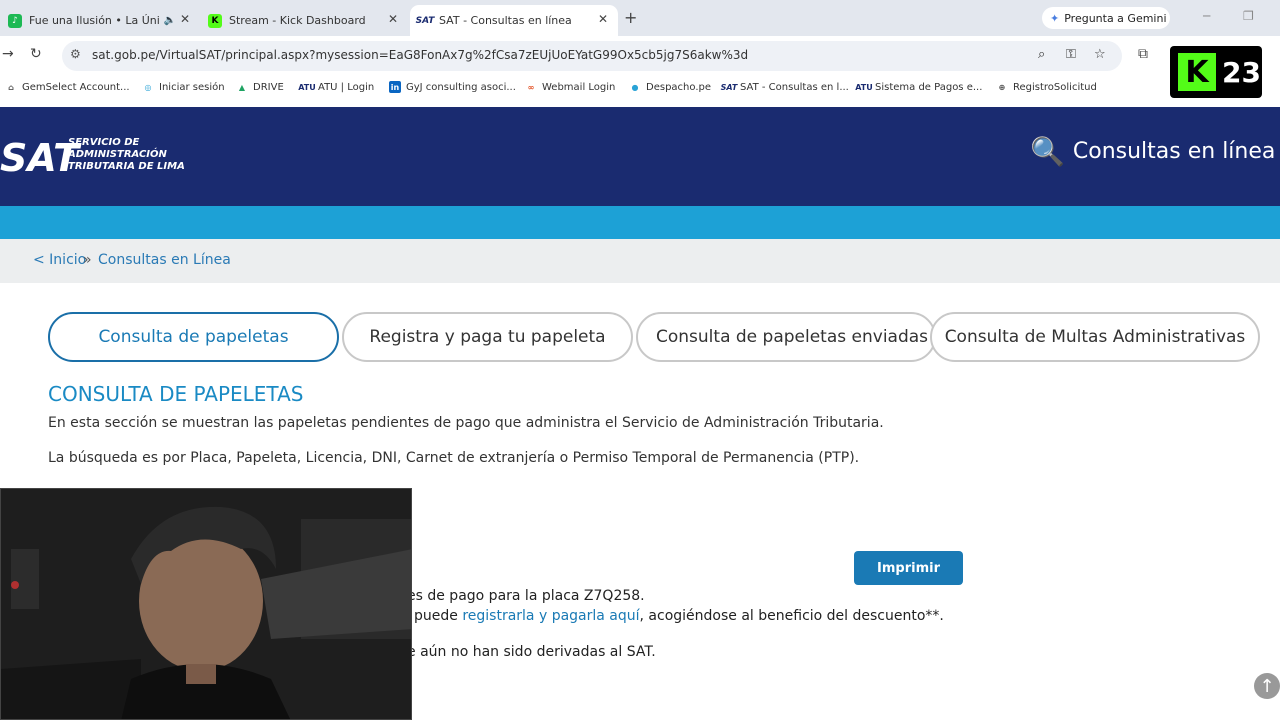 The image size is (1280, 720). Describe the element at coordinates (570, 87) in the screenshot. I see `bookmark-item: ∞ Webmail Login` at that location.